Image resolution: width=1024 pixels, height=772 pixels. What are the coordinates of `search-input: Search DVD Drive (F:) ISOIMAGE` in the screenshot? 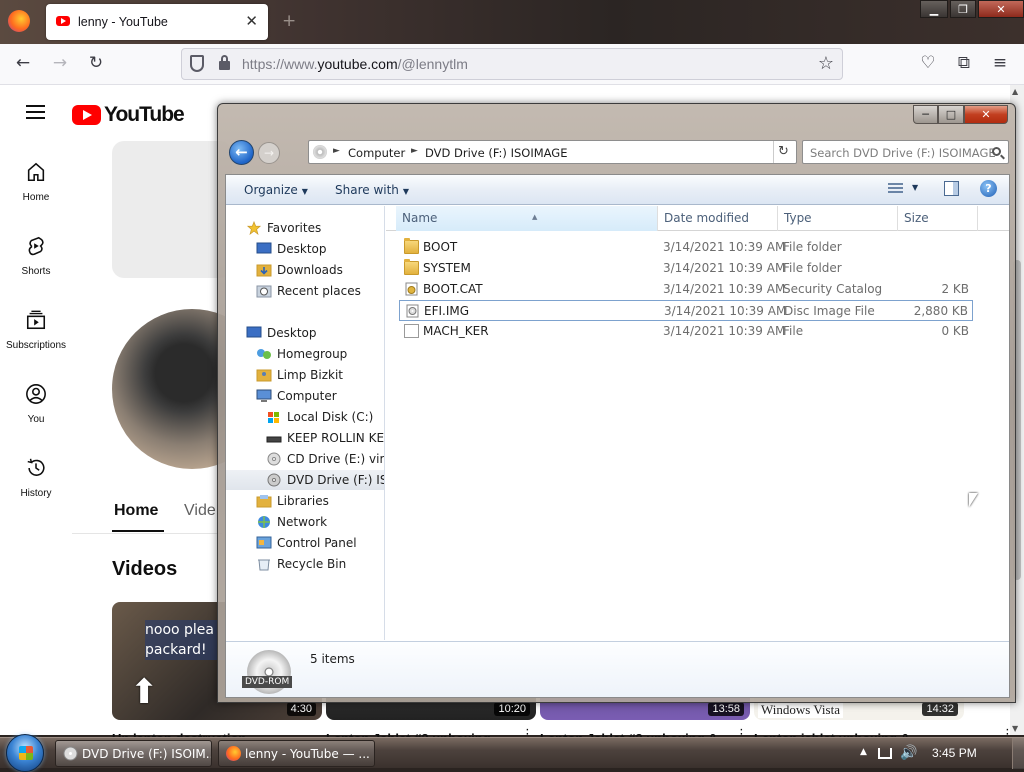 It's located at (905, 152).